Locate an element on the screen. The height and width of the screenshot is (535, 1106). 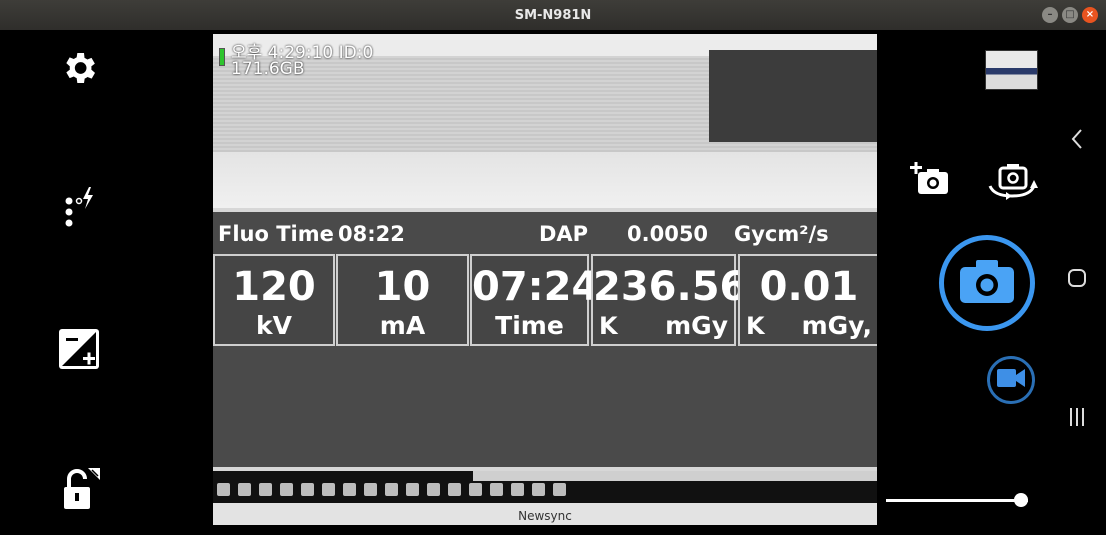
lock-button is located at coordinates (79, 490).